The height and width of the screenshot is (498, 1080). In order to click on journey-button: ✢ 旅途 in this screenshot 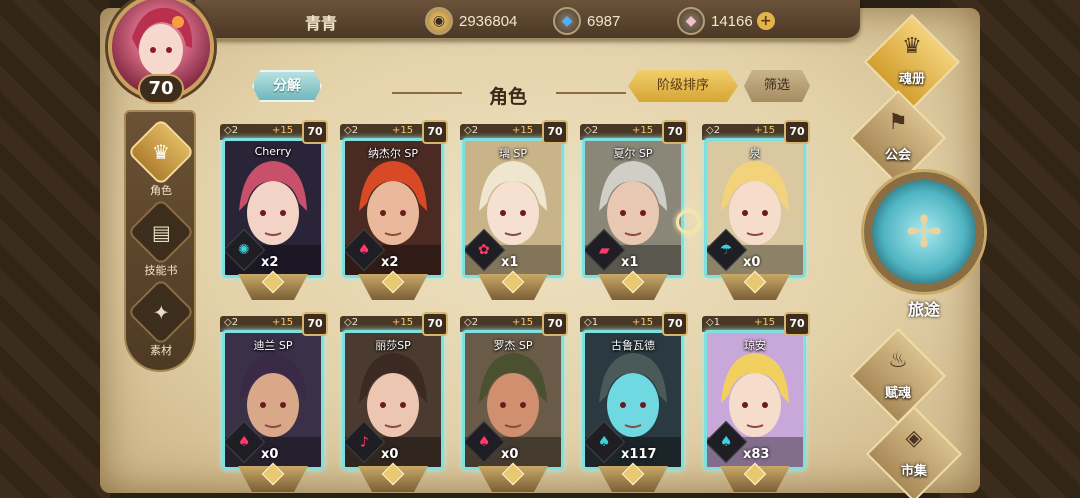, I will do `click(924, 245)`.